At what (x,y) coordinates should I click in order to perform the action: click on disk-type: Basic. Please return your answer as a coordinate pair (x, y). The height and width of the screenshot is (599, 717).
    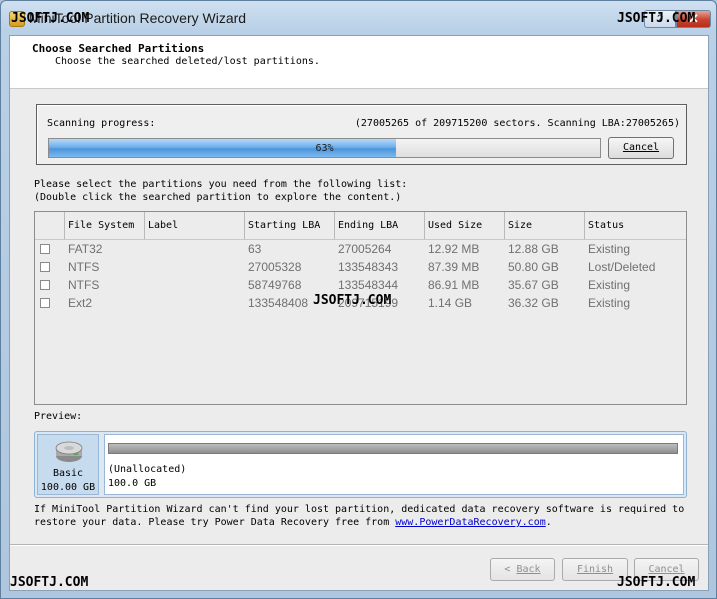
    Looking at the image, I should click on (68, 473).